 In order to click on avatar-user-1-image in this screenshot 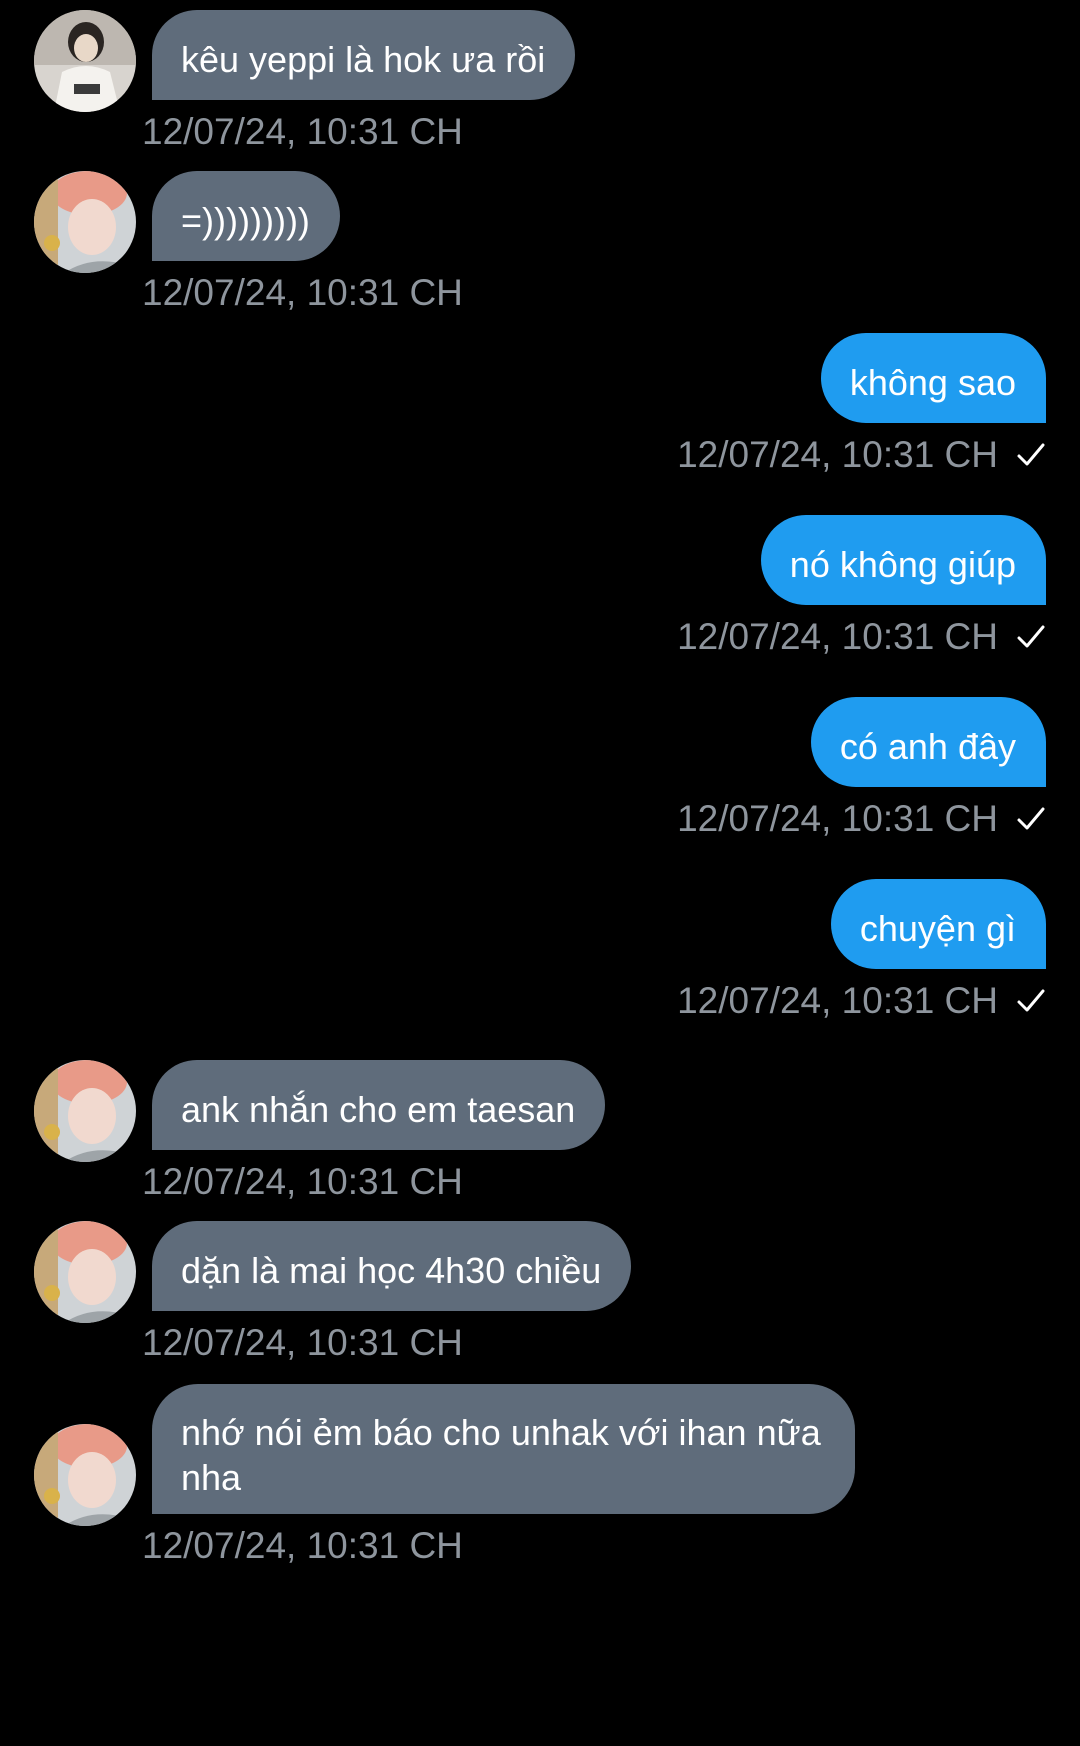, I will do `click(85, 61)`.